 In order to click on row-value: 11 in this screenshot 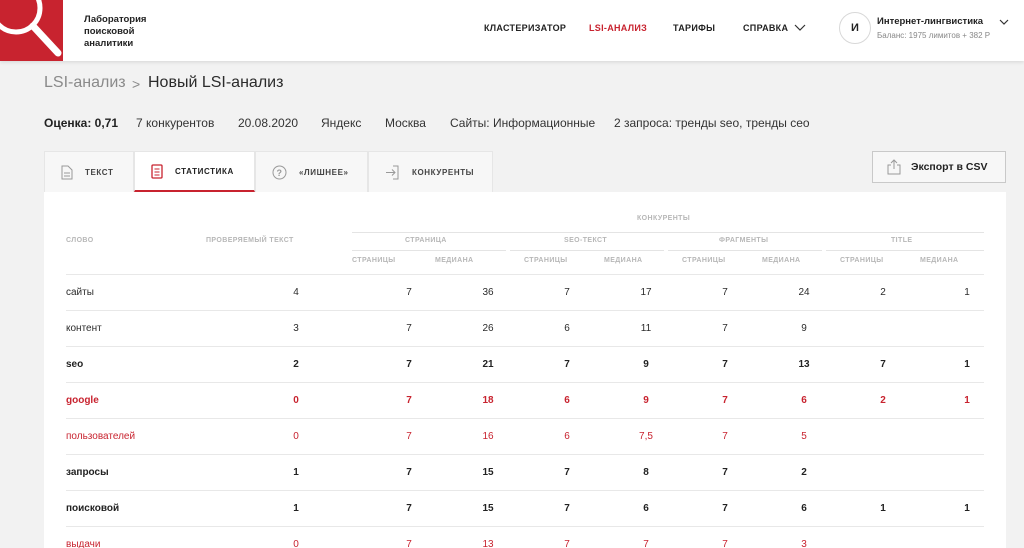, I will do `click(646, 328)`.